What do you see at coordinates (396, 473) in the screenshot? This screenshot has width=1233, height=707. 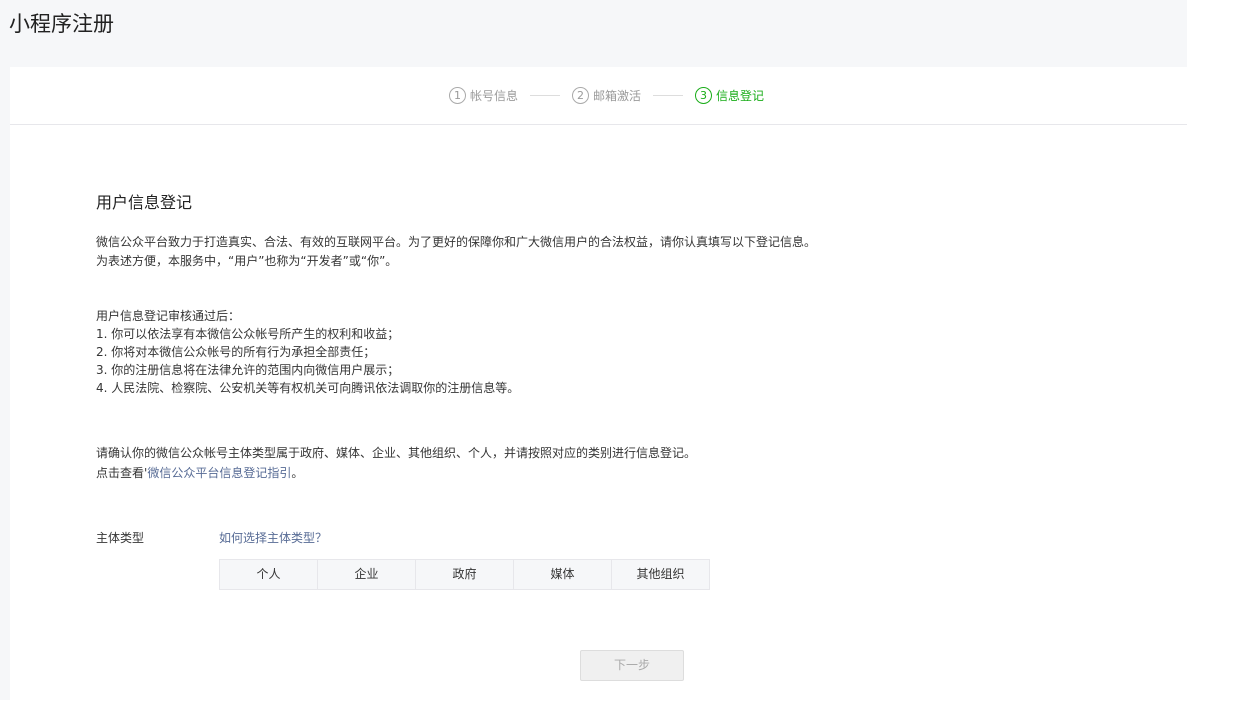 I see `guide-line: 点击查看'微信公众平台信息登记指引。` at bounding box center [396, 473].